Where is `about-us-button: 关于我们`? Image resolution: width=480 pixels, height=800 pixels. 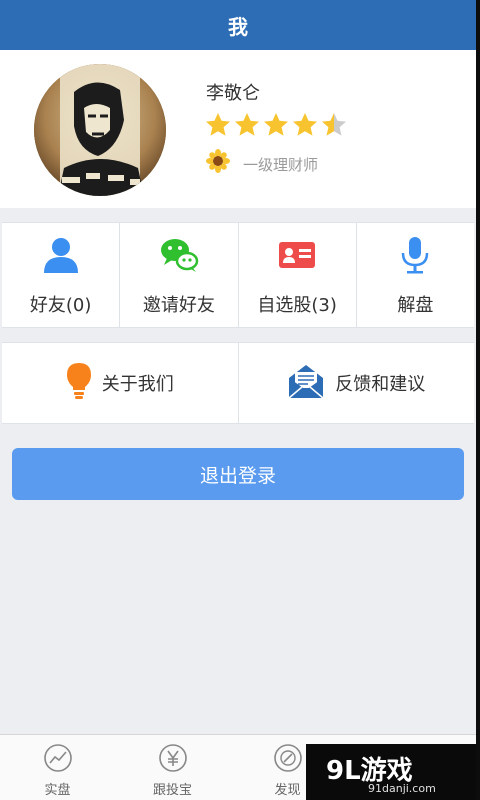 about-us-button: 关于我们 is located at coordinates (120, 383).